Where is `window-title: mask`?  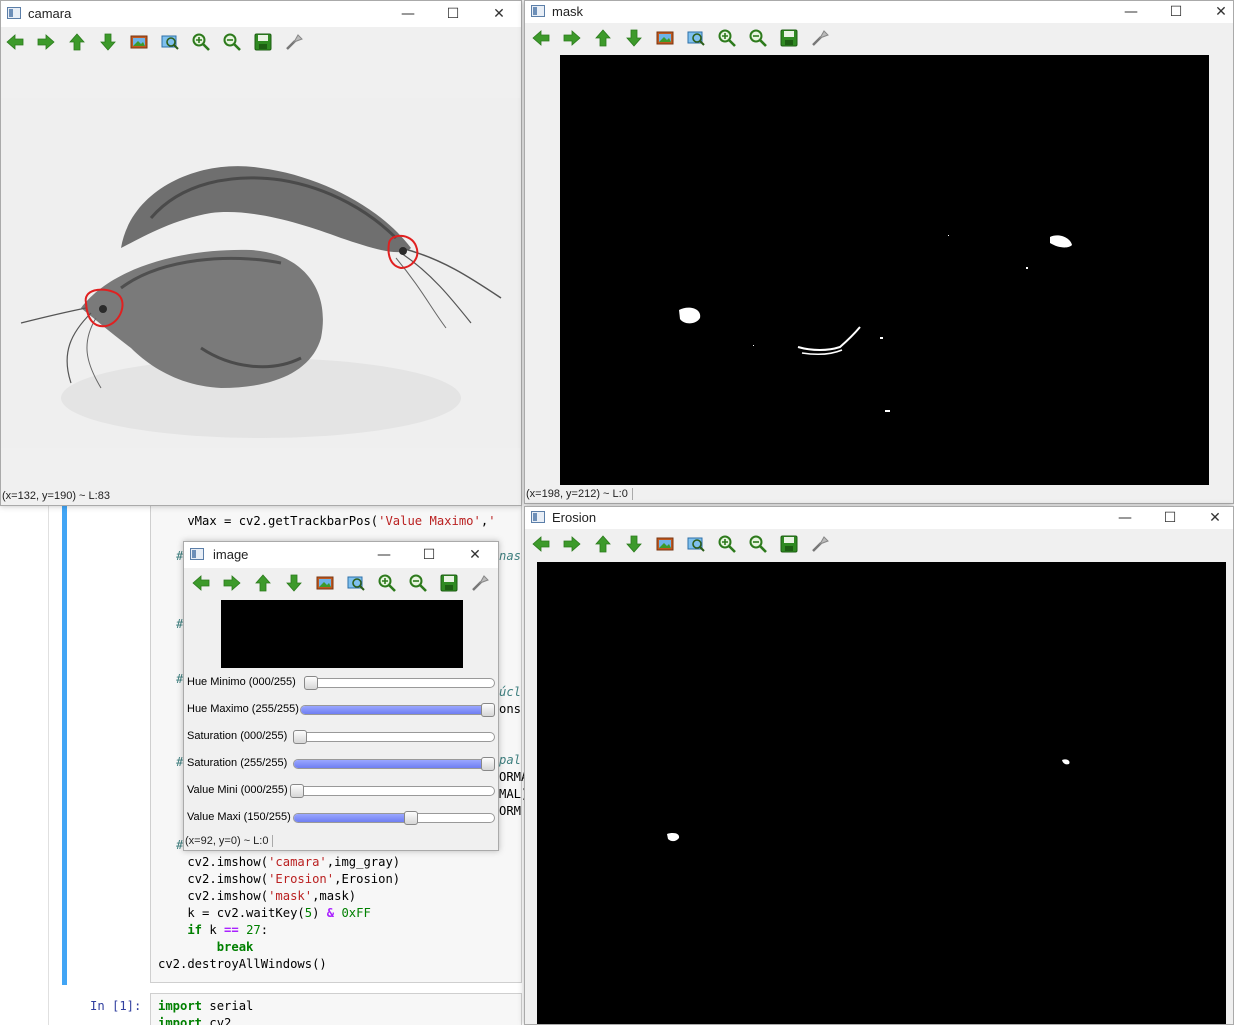 window-title: mask is located at coordinates (568, 11).